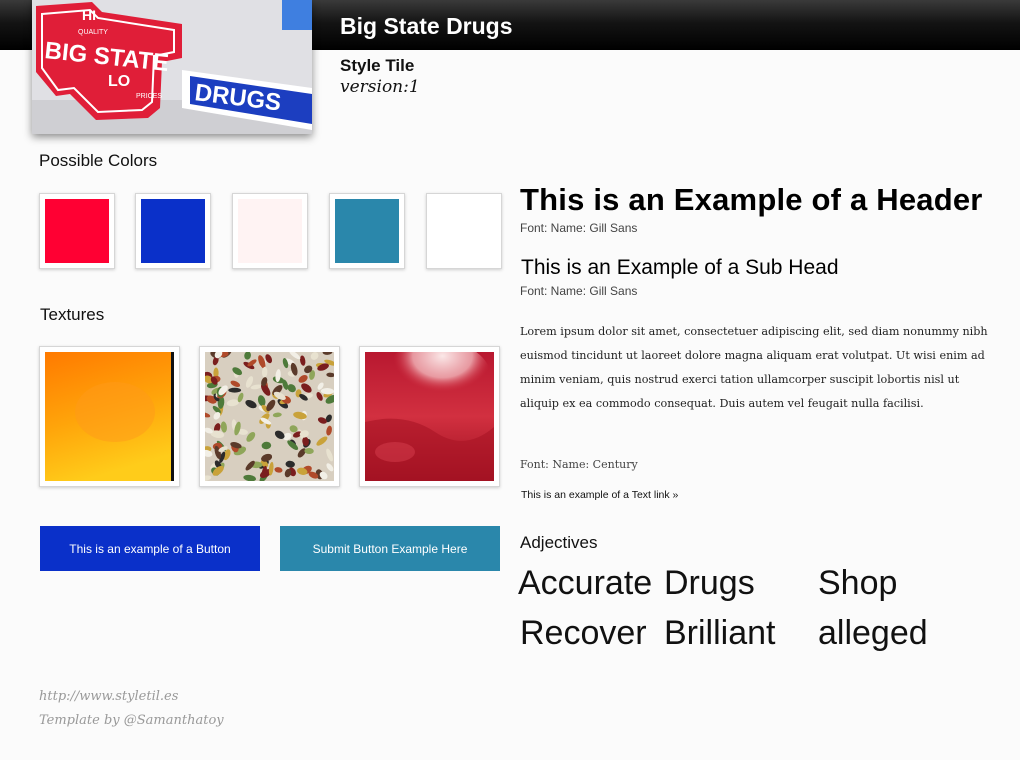  Describe the element at coordinates (377, 65) in the screenshot. I see `style-tile-label: Style Tile` at that location.